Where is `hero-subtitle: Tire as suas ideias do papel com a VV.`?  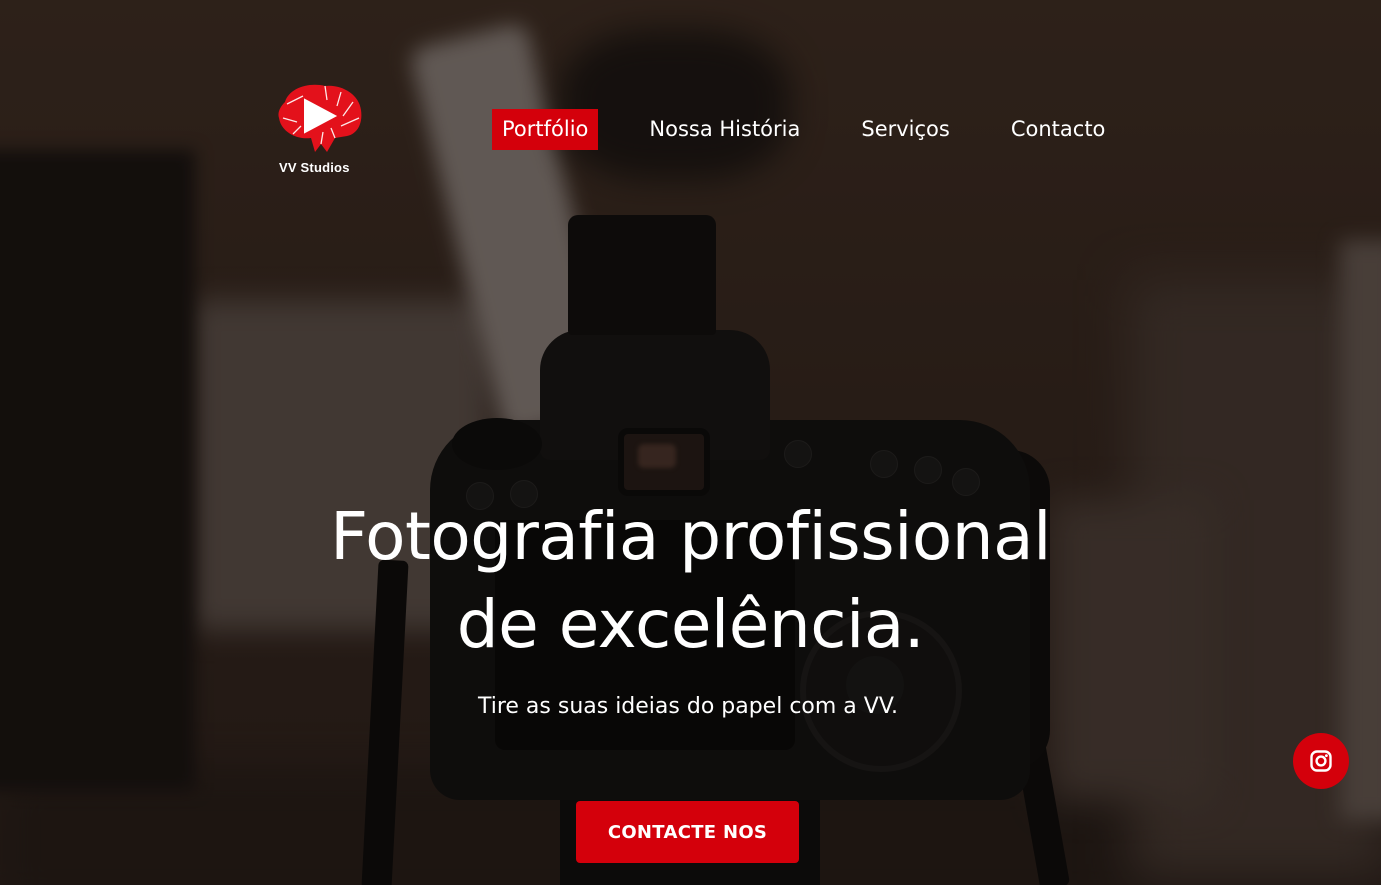
hero-subtitle: Tire as suas ideias do papel com a VV. is located at coordinates (688, 706).